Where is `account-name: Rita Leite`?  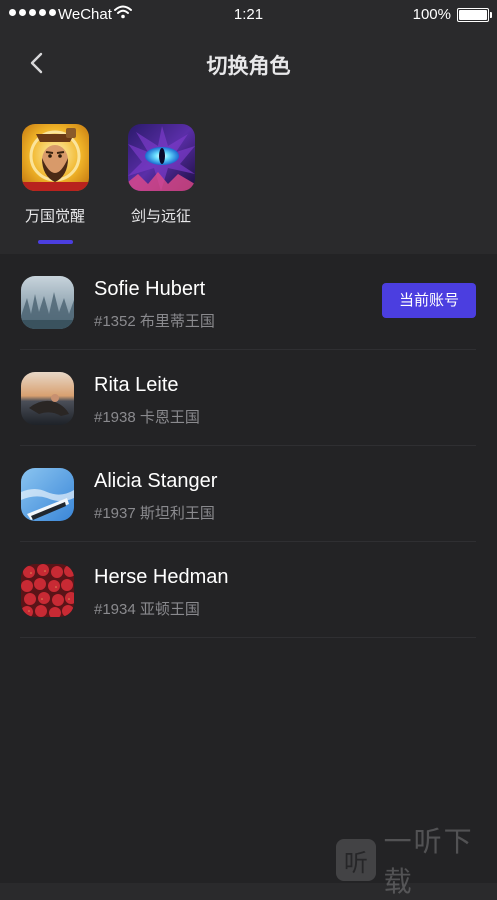 account-name: Rita Leite is located at coordinates (136, 385).